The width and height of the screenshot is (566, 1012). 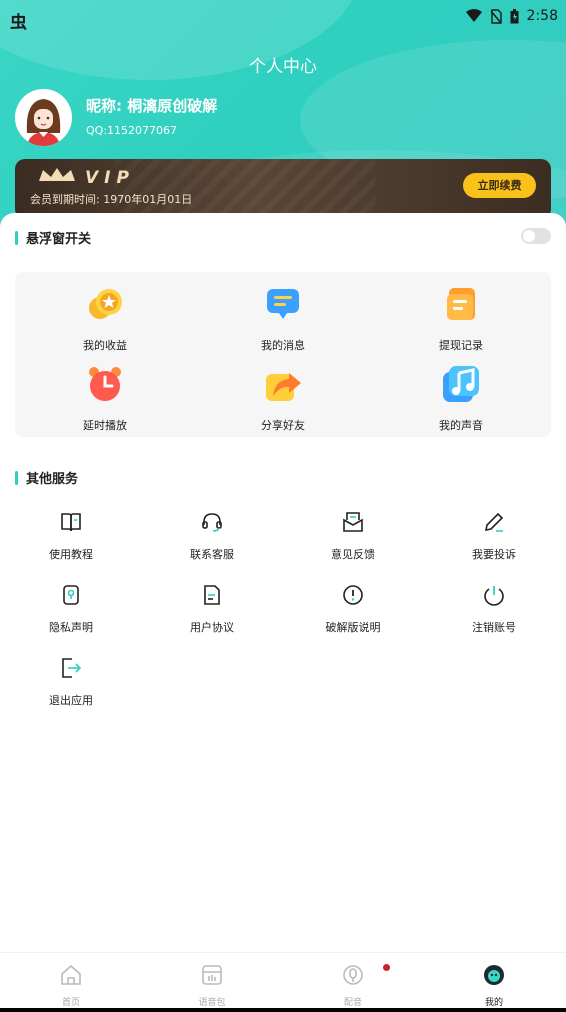 What do you see at coordinates (536, 236) in the screenshot?
I see `float-window-toggle` at bounding box center [536, 236].